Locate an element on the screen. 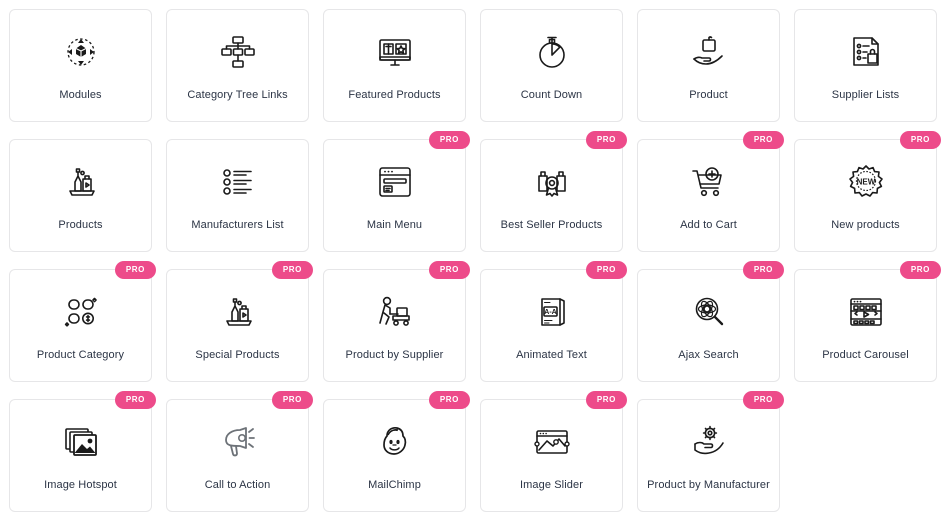  module-card-label: Count Down is located at coordinates (551, 95).